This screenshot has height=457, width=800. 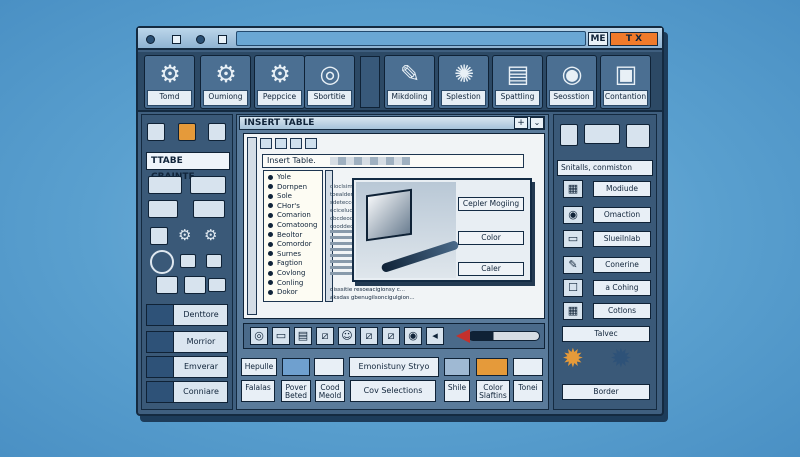 What do you see at coordinates (491, 238) in the screenshot?
I see `popup-option-2: Color` at bounding box center [491, 238].